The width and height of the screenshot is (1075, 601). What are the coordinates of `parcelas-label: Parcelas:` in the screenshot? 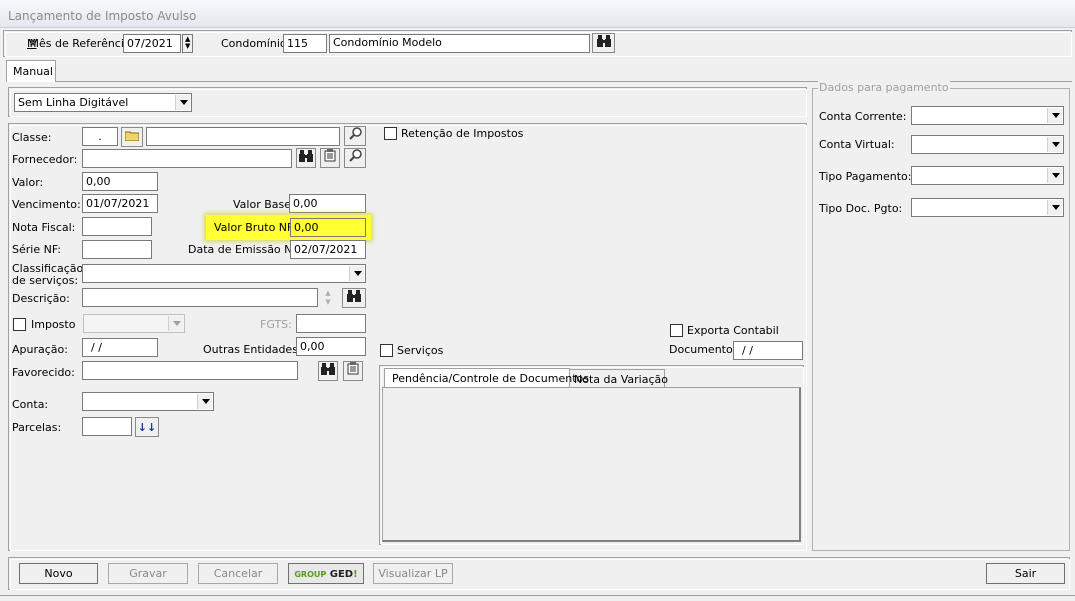 It's located at (37, 427).